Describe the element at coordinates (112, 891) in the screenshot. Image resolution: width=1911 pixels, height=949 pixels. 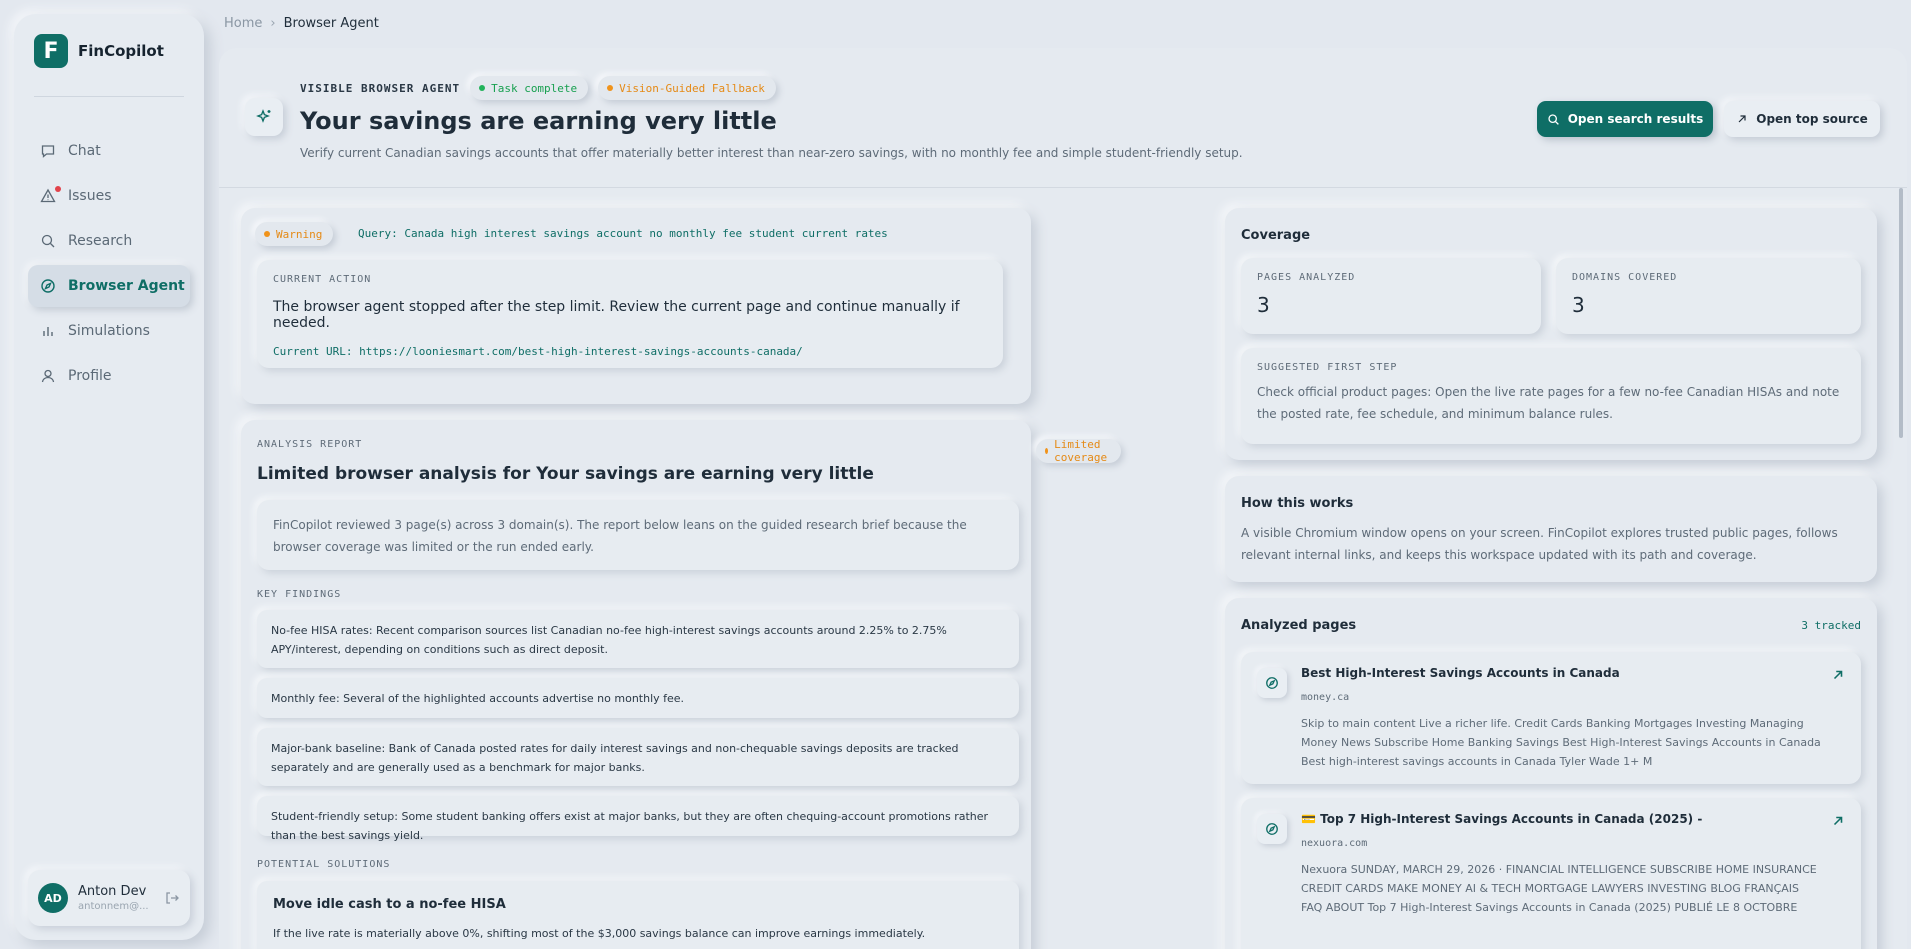
I see `user-name: Anton Dev` at that location.